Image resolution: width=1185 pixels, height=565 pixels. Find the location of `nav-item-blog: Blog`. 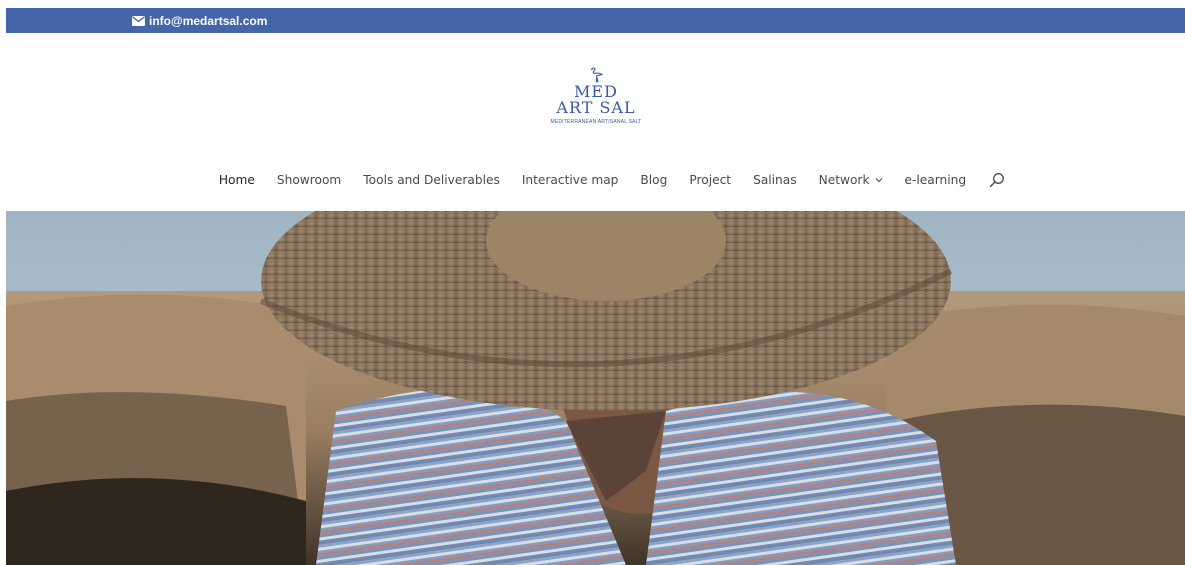

nav-item-blog: Blog is located at coordinates (653, 180).